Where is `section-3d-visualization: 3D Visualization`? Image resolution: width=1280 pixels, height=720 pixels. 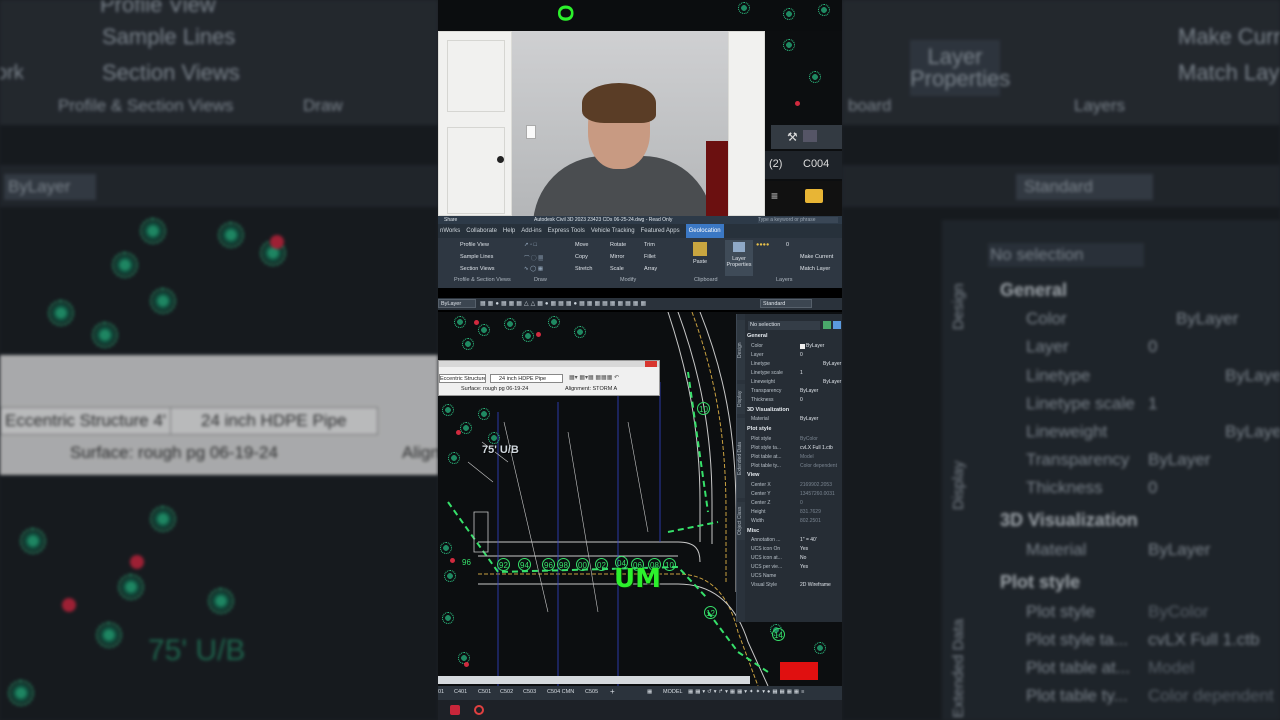
section-3d-visualization: 3D Visualization is located at coordinates (768, 410).